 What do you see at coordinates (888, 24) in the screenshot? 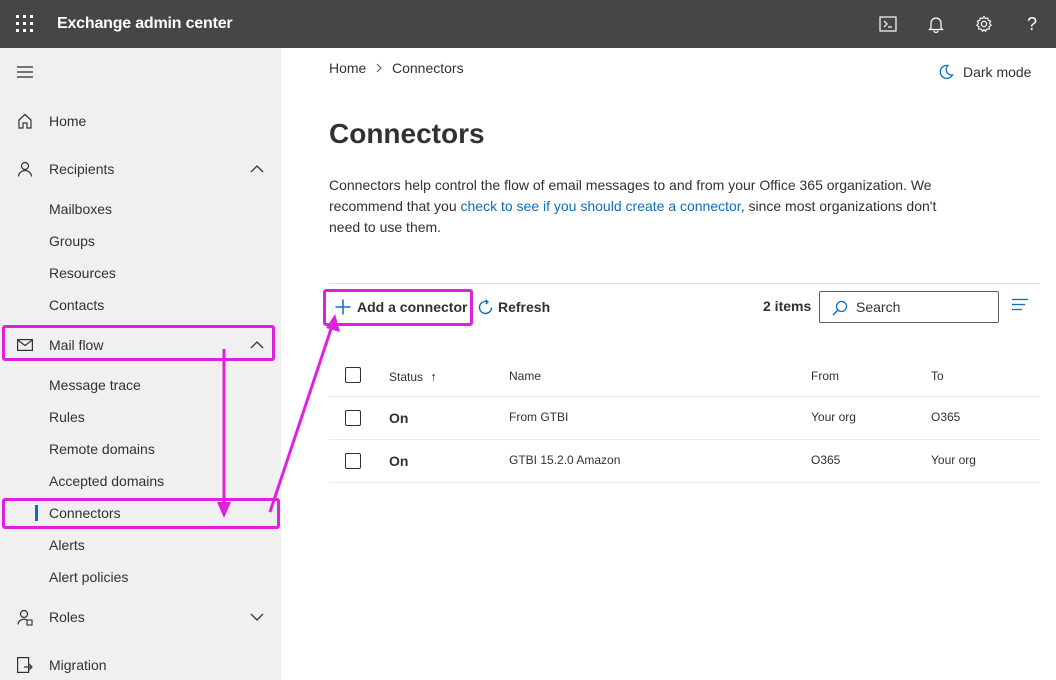
I see `terminal-icon` at bounding box center [888, 24].